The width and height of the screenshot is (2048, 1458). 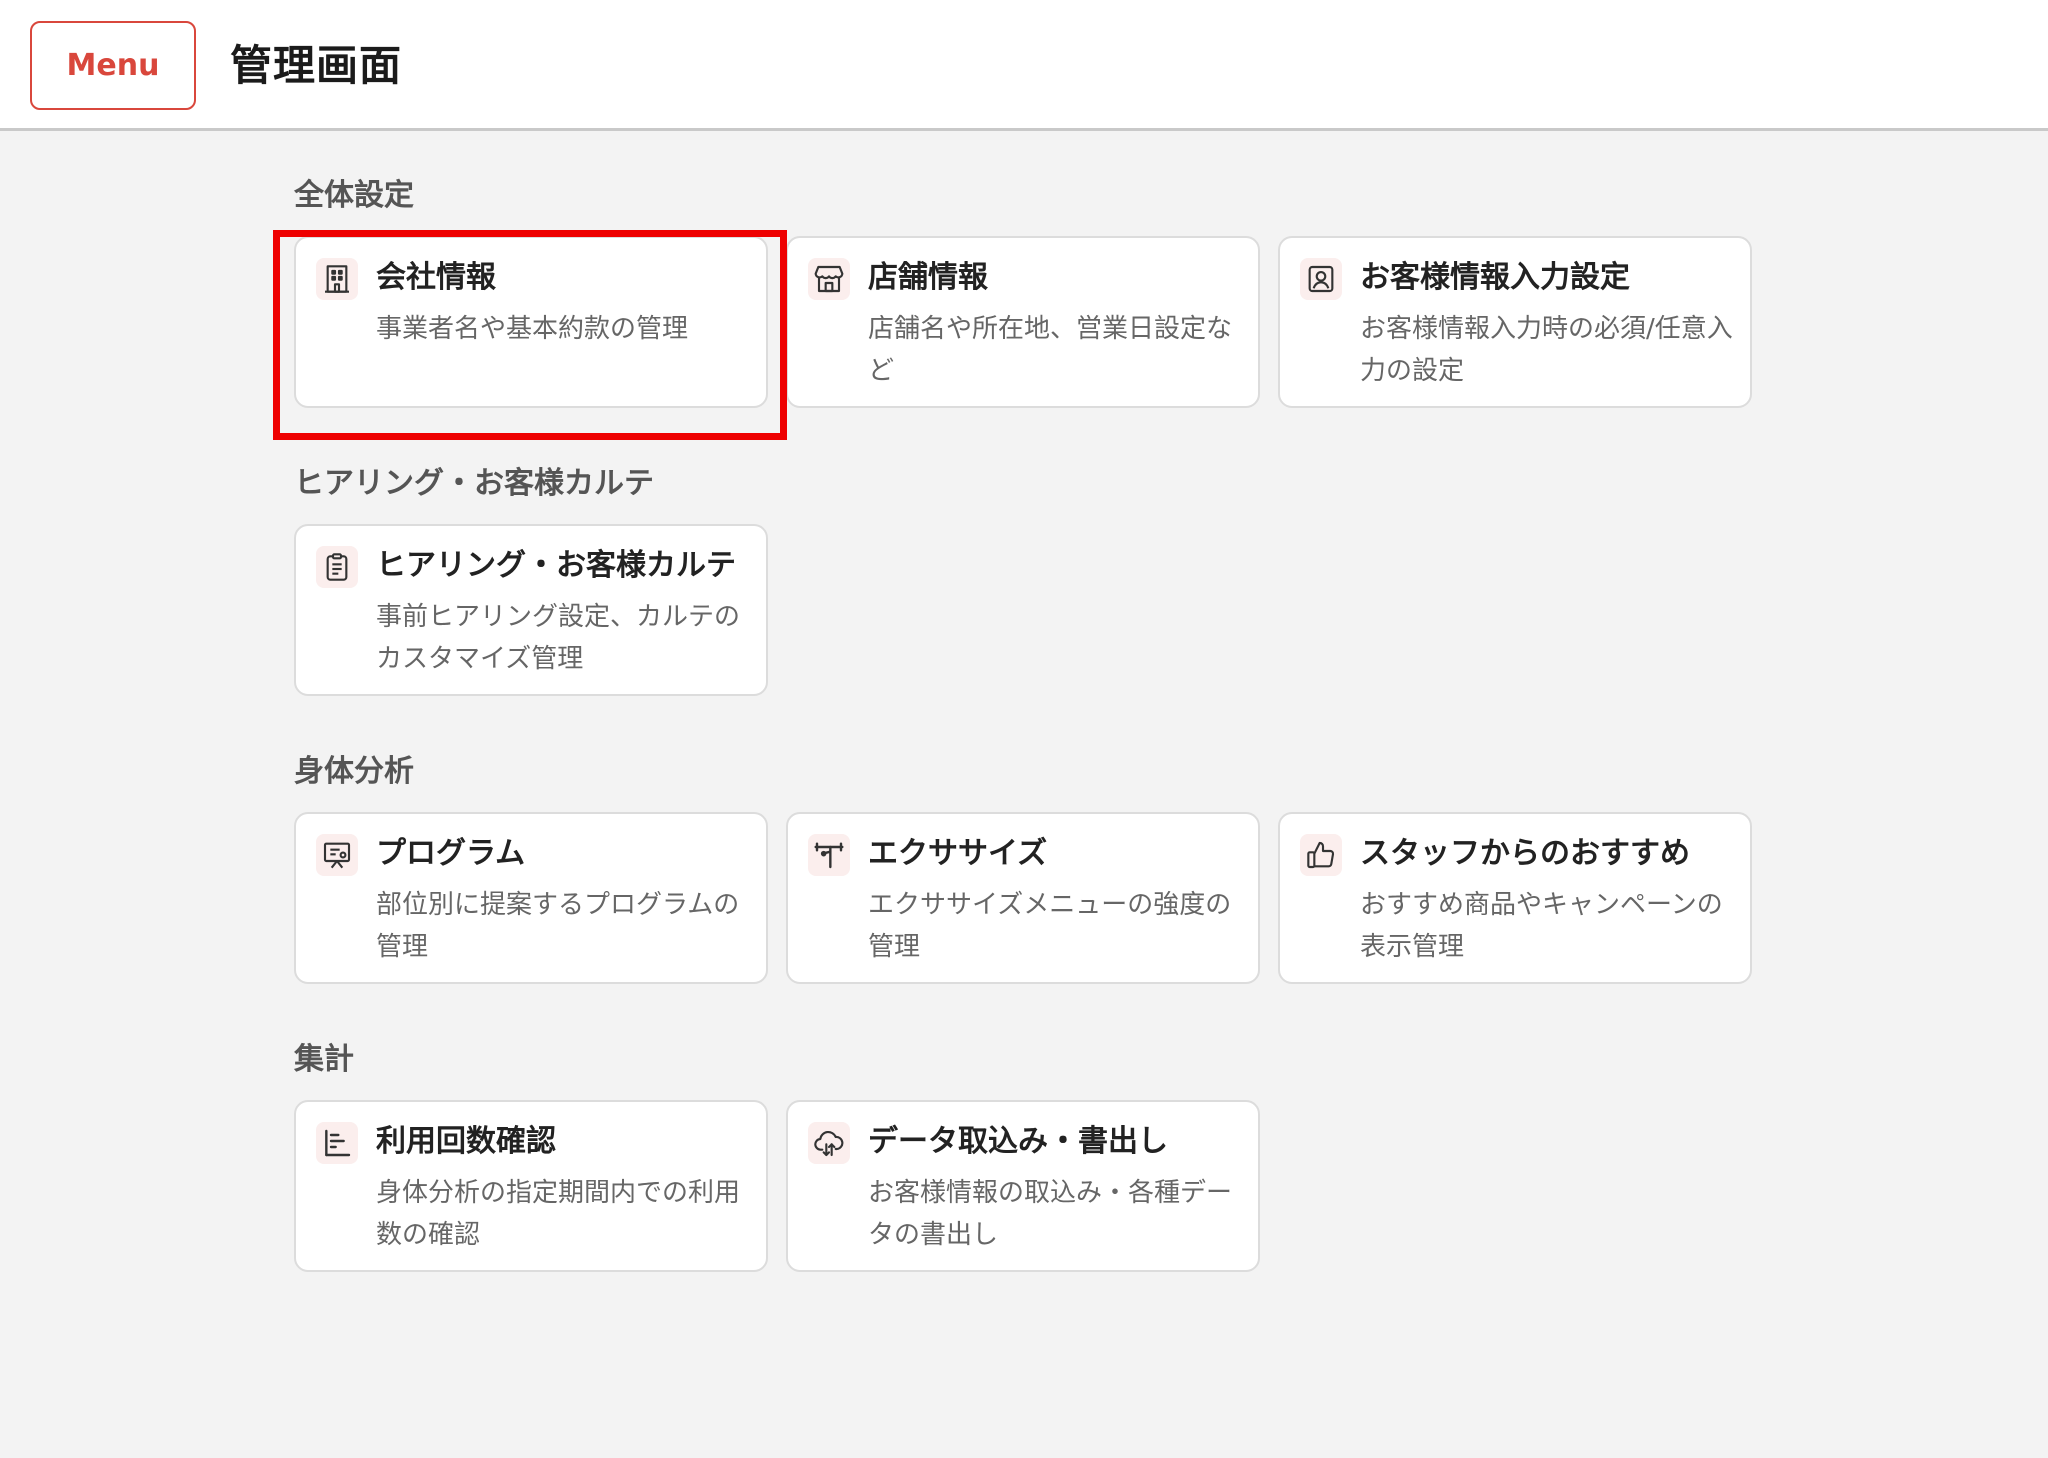 I want to click on card-title: プログラム, so click(x=451, y=853).